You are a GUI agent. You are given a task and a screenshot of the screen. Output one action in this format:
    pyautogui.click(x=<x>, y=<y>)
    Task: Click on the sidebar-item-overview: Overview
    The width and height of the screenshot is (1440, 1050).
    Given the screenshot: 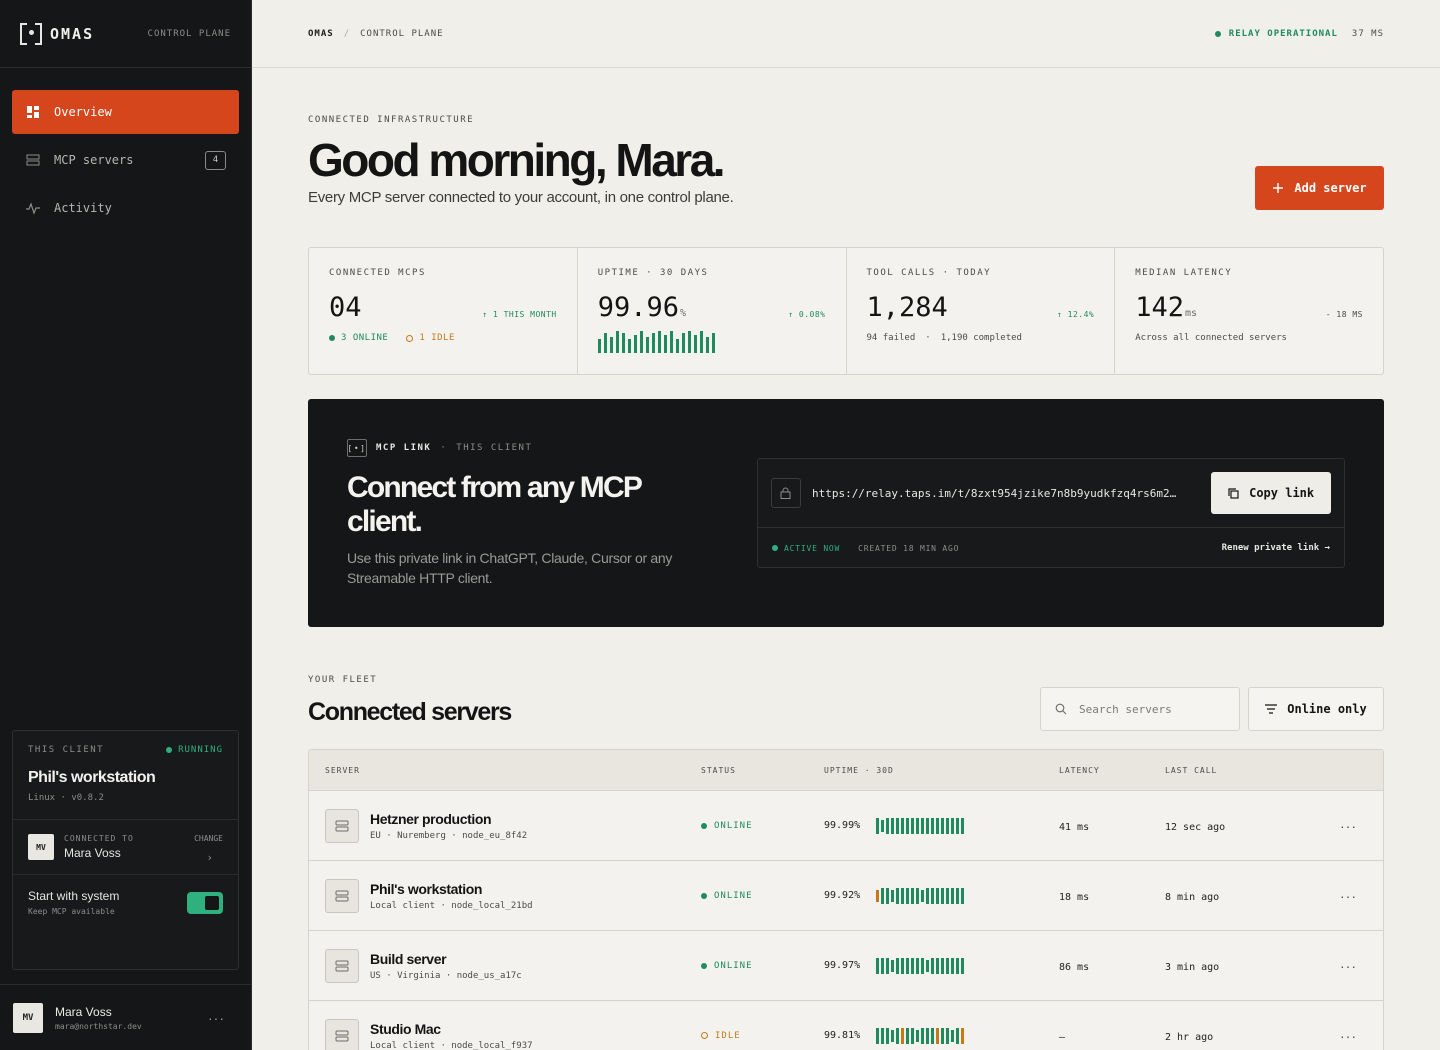 What is the action you would take?
    pyautogui.click(x=125, y=112)
    